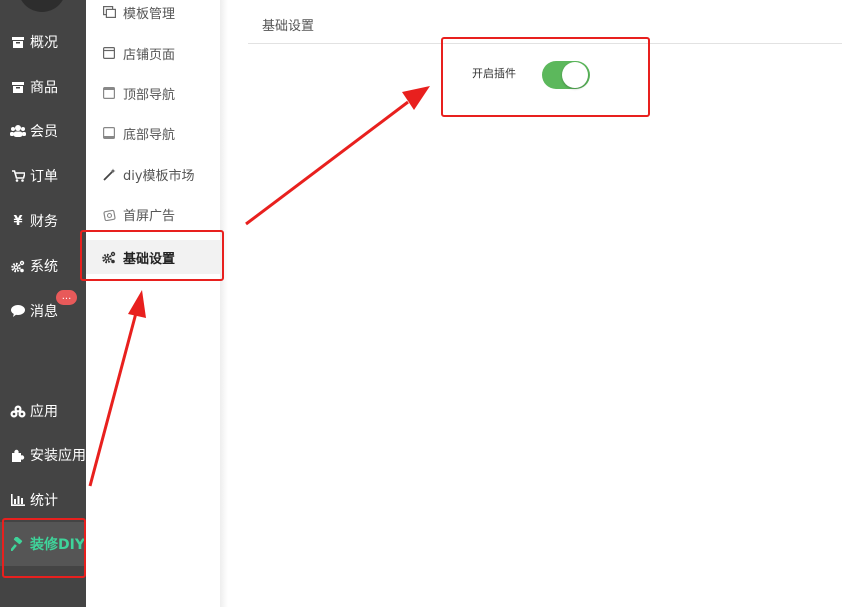  Describe the element at coordinates (337, 156) in the screenshot. I see `annotation-arrow-to-toggle` at that location.